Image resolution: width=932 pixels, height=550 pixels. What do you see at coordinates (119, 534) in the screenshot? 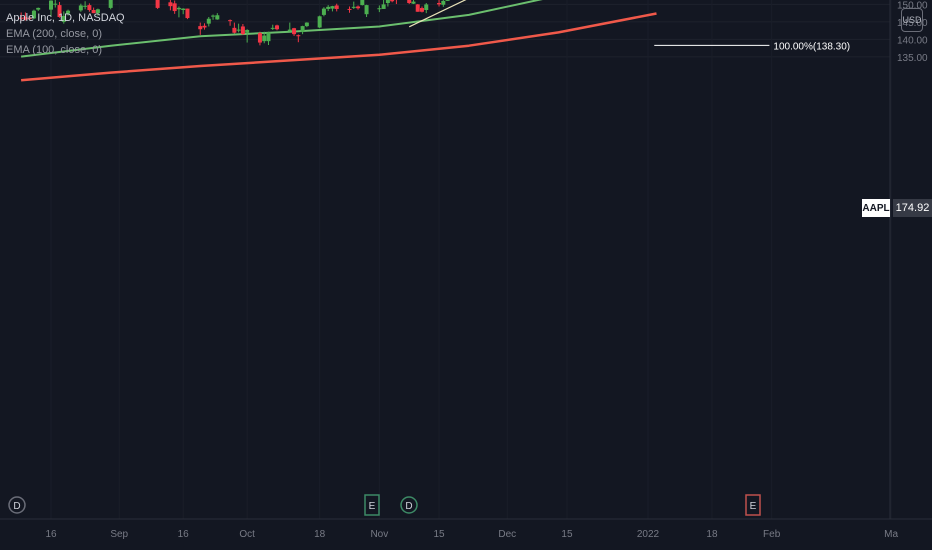
I see `x-tick-label: Sep` at bounding box center [119, 534].